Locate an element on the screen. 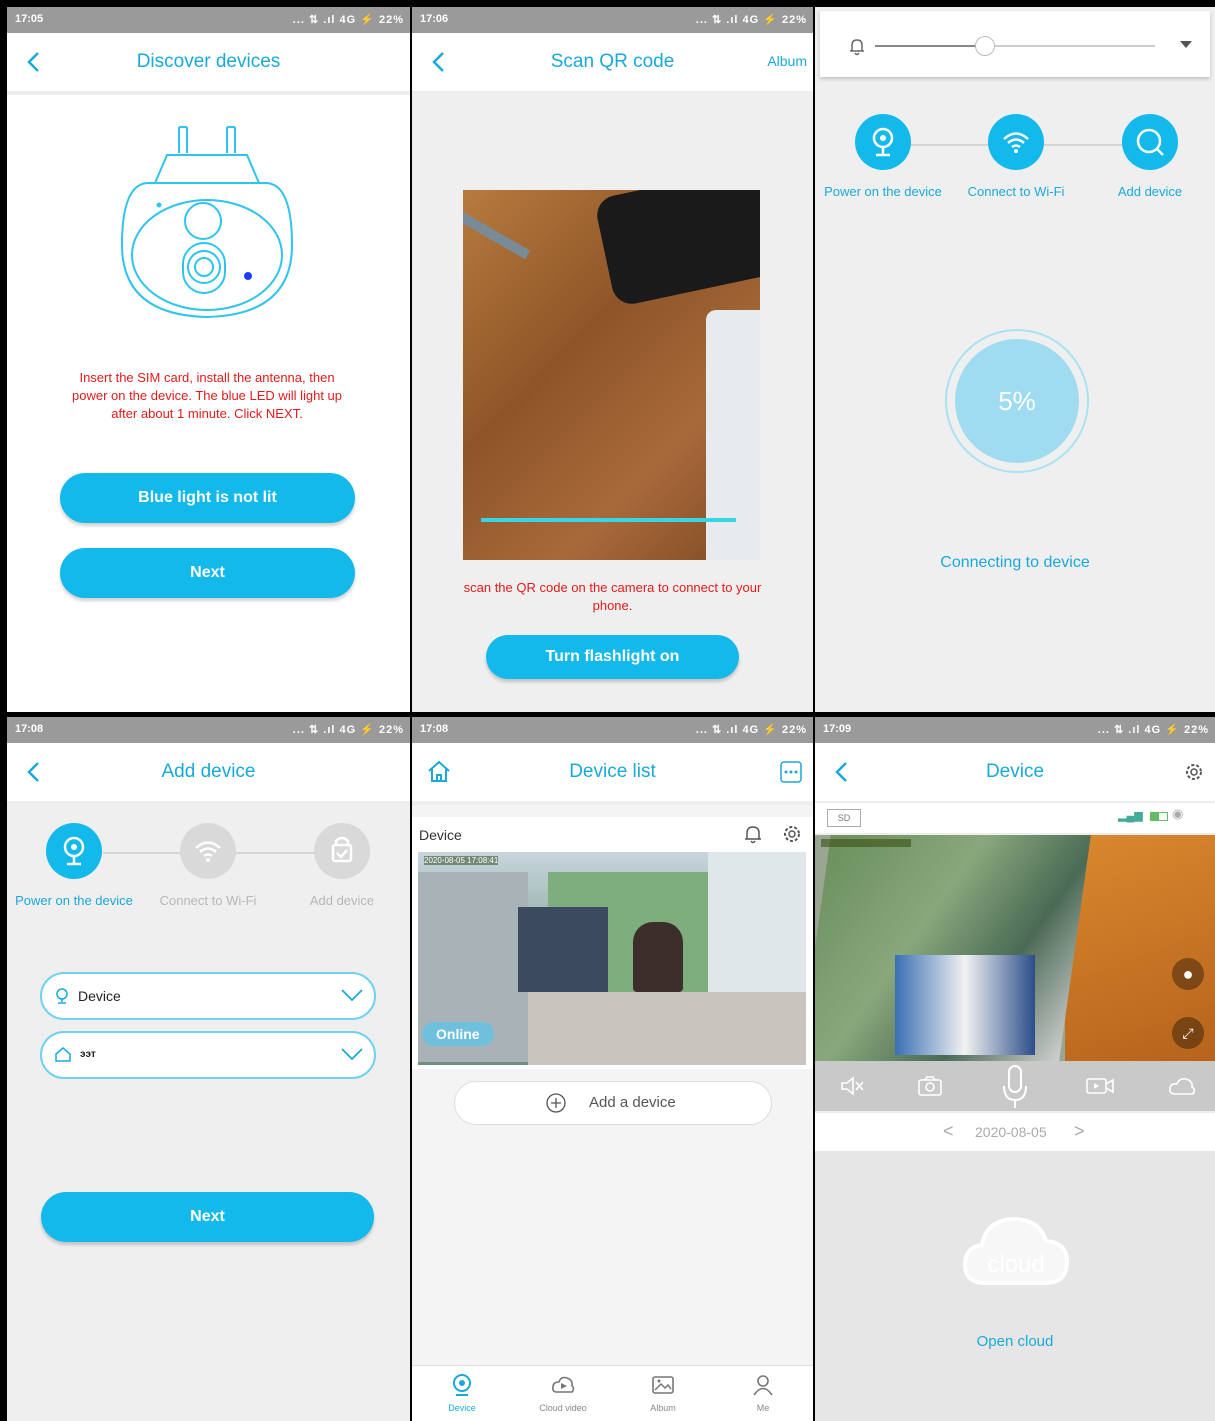  app-bar: Scan QR code Album is located at coordinates (612, 64).